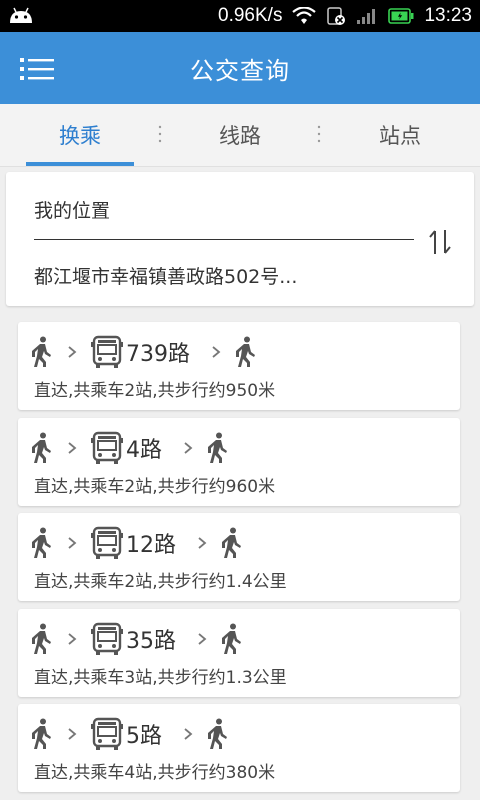 Image resolution: width=480 pixels, height=800 pixels. What do you see at coordinates (401, 16) in the screenshot?
I see `battery-icon` at bounding box center [401, 16].